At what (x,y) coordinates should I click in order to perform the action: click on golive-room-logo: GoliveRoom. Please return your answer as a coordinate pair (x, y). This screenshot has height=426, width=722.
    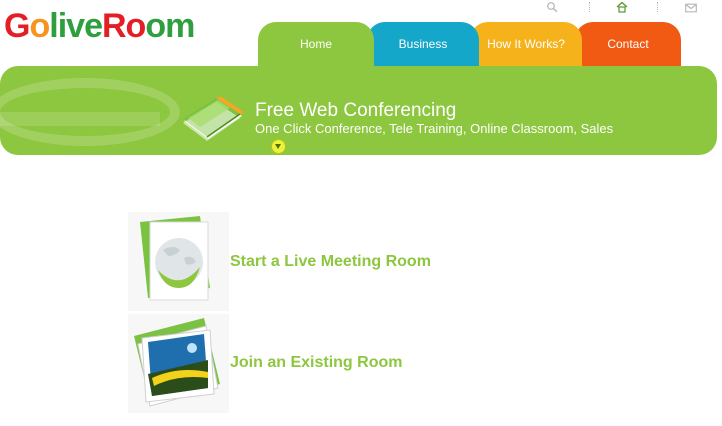
    Looking at the image, I should click on (117, 26).